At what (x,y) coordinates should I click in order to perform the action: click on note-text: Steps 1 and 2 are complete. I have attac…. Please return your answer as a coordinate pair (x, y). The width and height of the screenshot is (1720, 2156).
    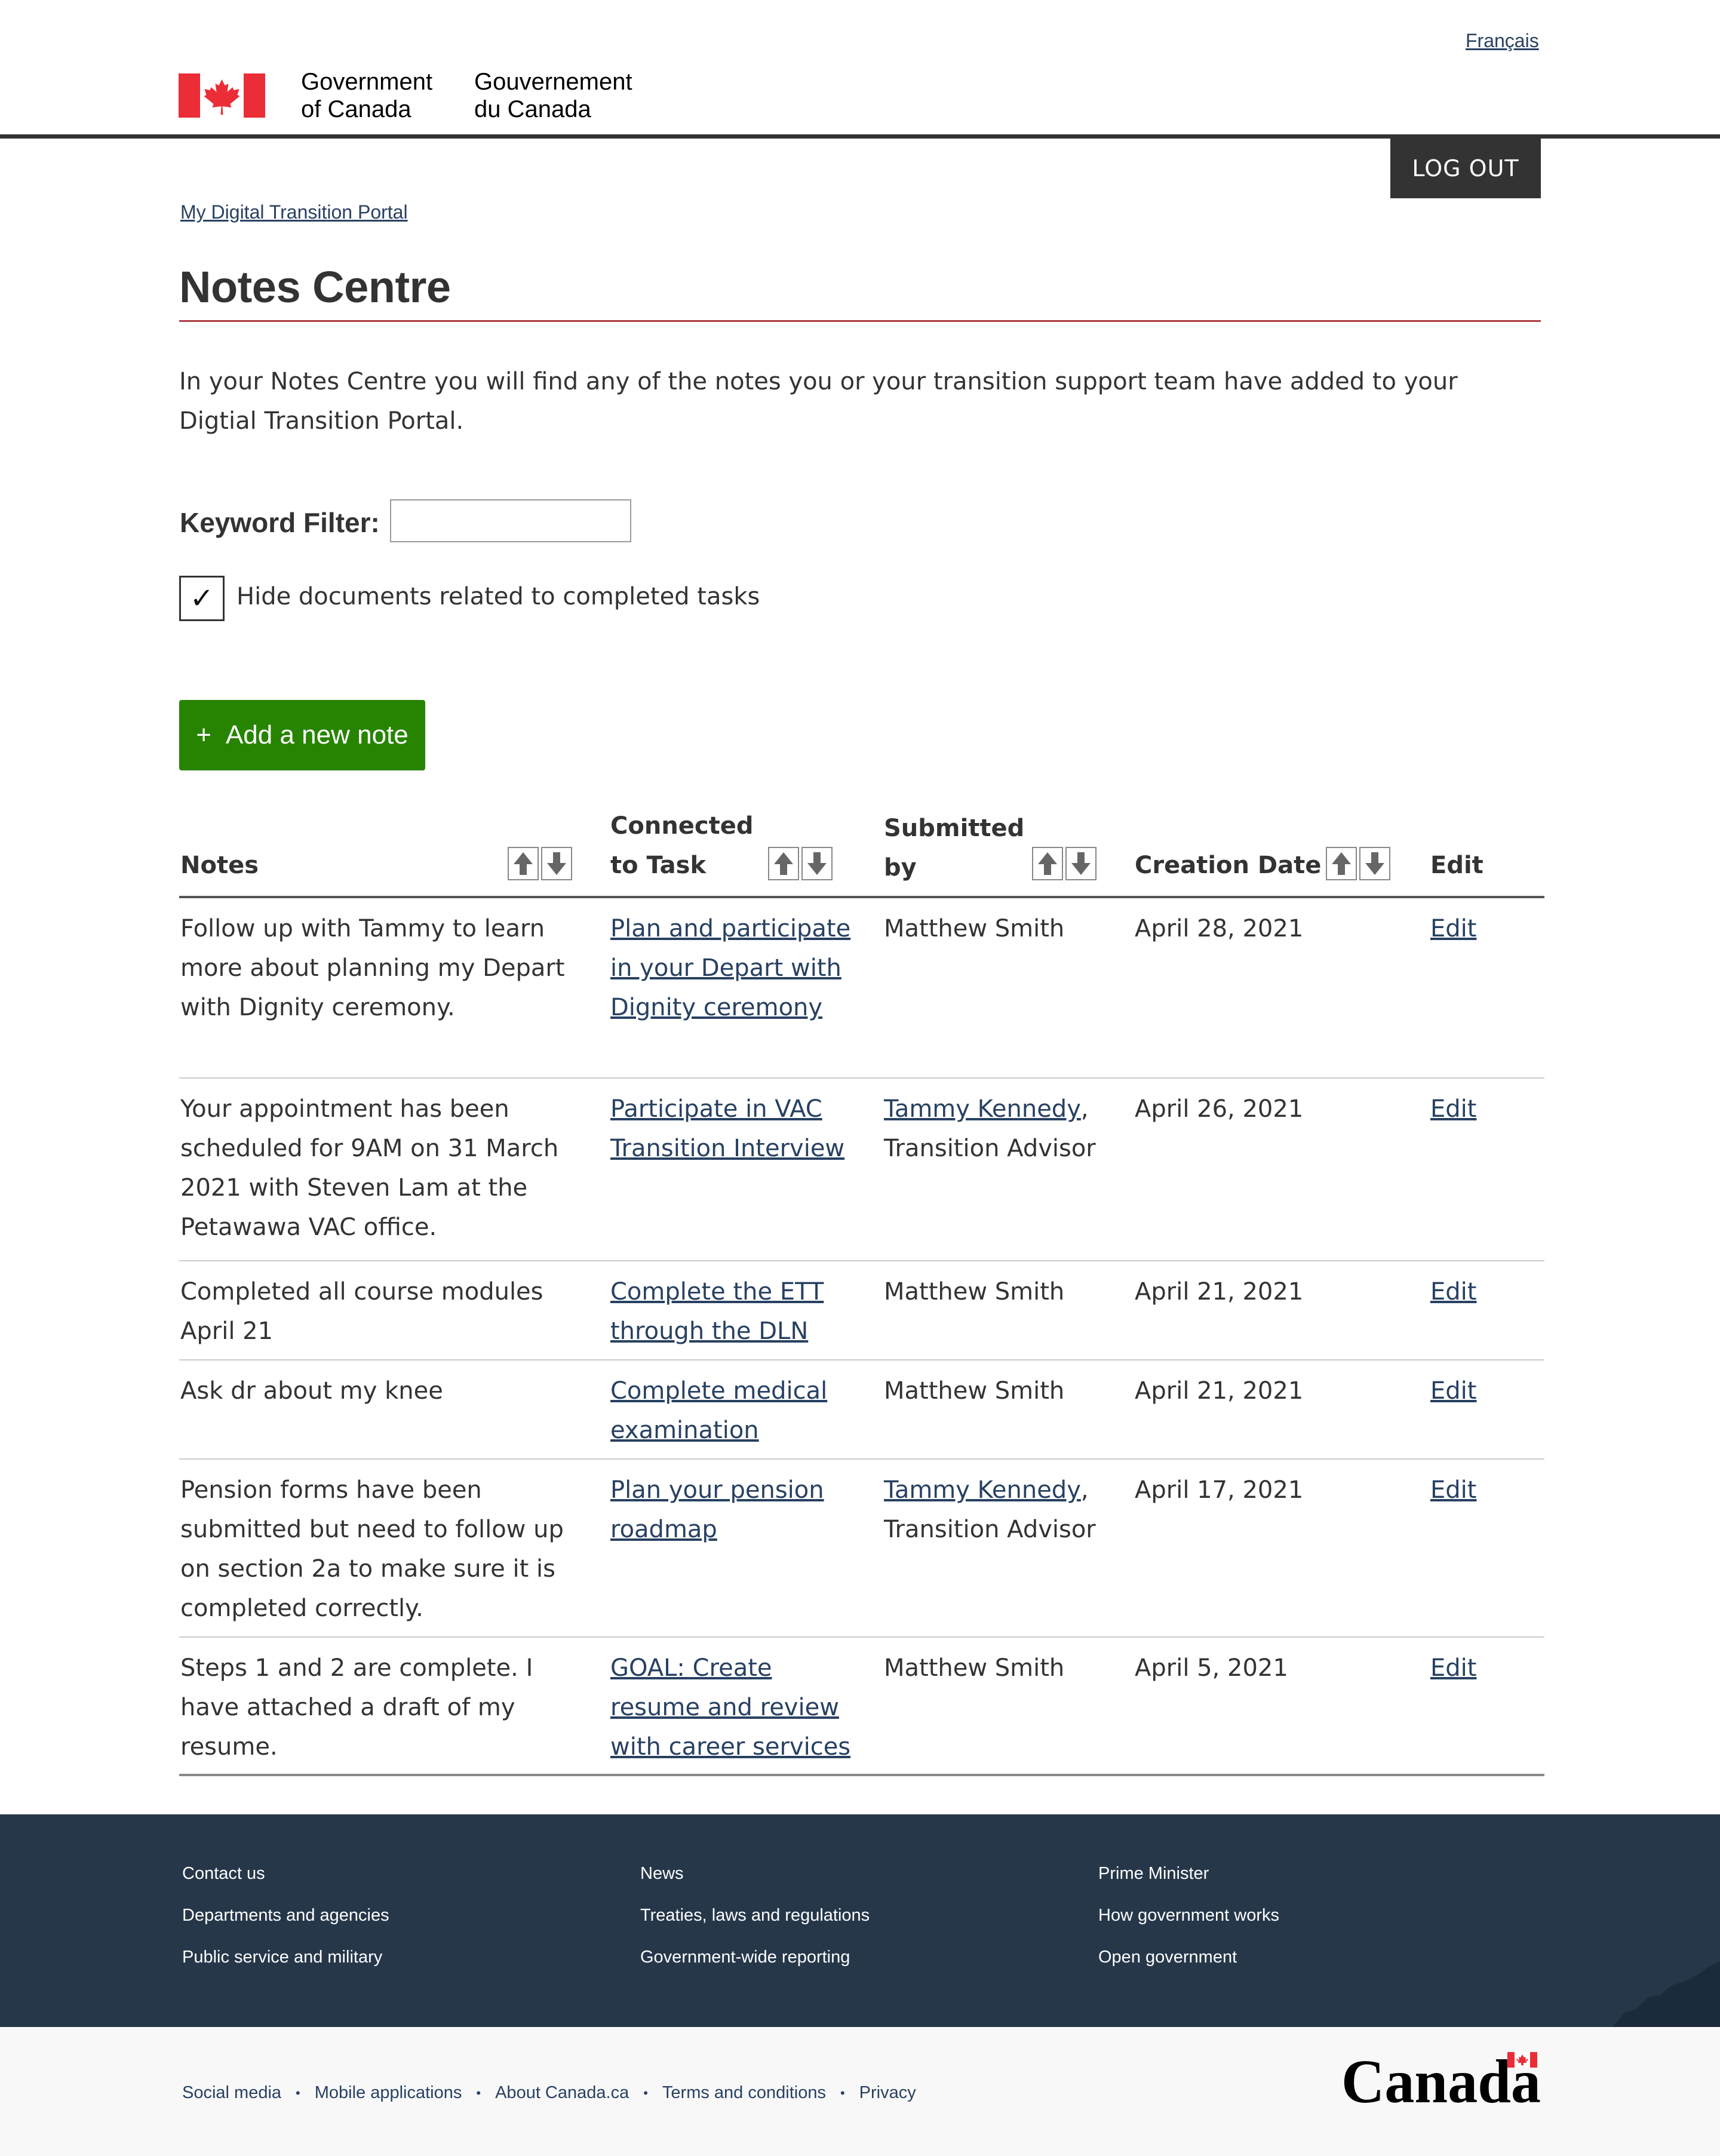
    Looking at the image, I should click on (356, 1707).